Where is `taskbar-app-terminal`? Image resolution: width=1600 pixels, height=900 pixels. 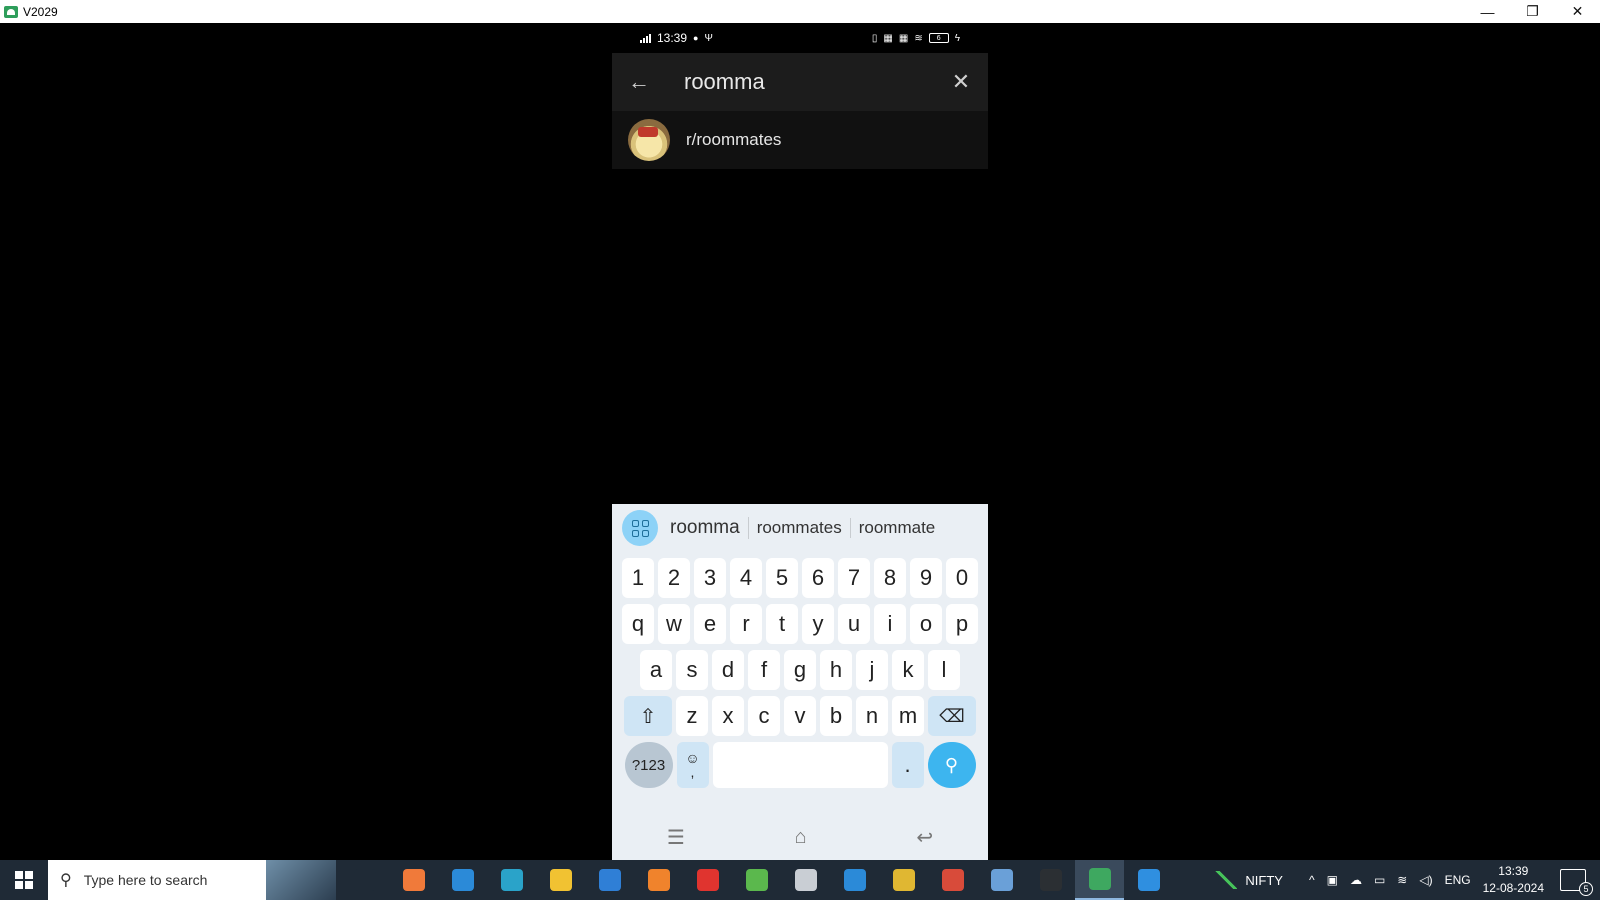 taskbar-app-terminal is located at coordinates (1050, 880).